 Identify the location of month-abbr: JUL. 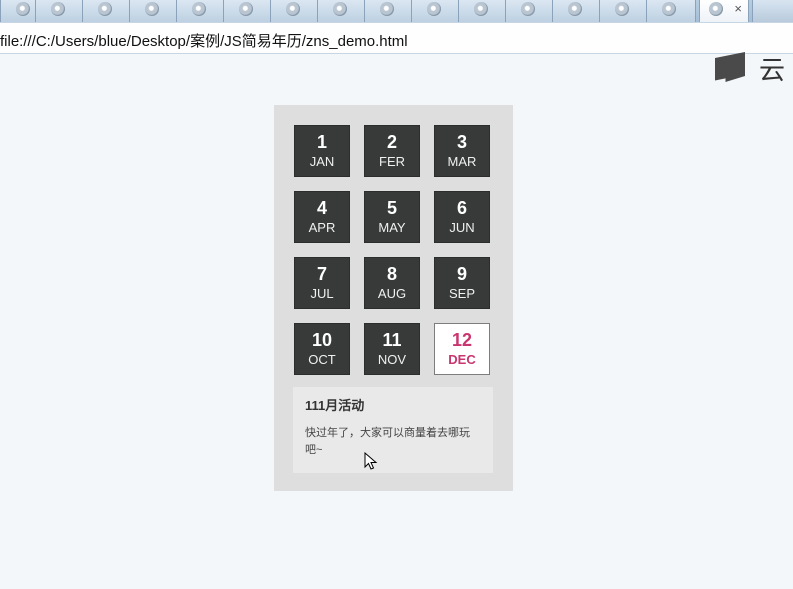
(322, 293).